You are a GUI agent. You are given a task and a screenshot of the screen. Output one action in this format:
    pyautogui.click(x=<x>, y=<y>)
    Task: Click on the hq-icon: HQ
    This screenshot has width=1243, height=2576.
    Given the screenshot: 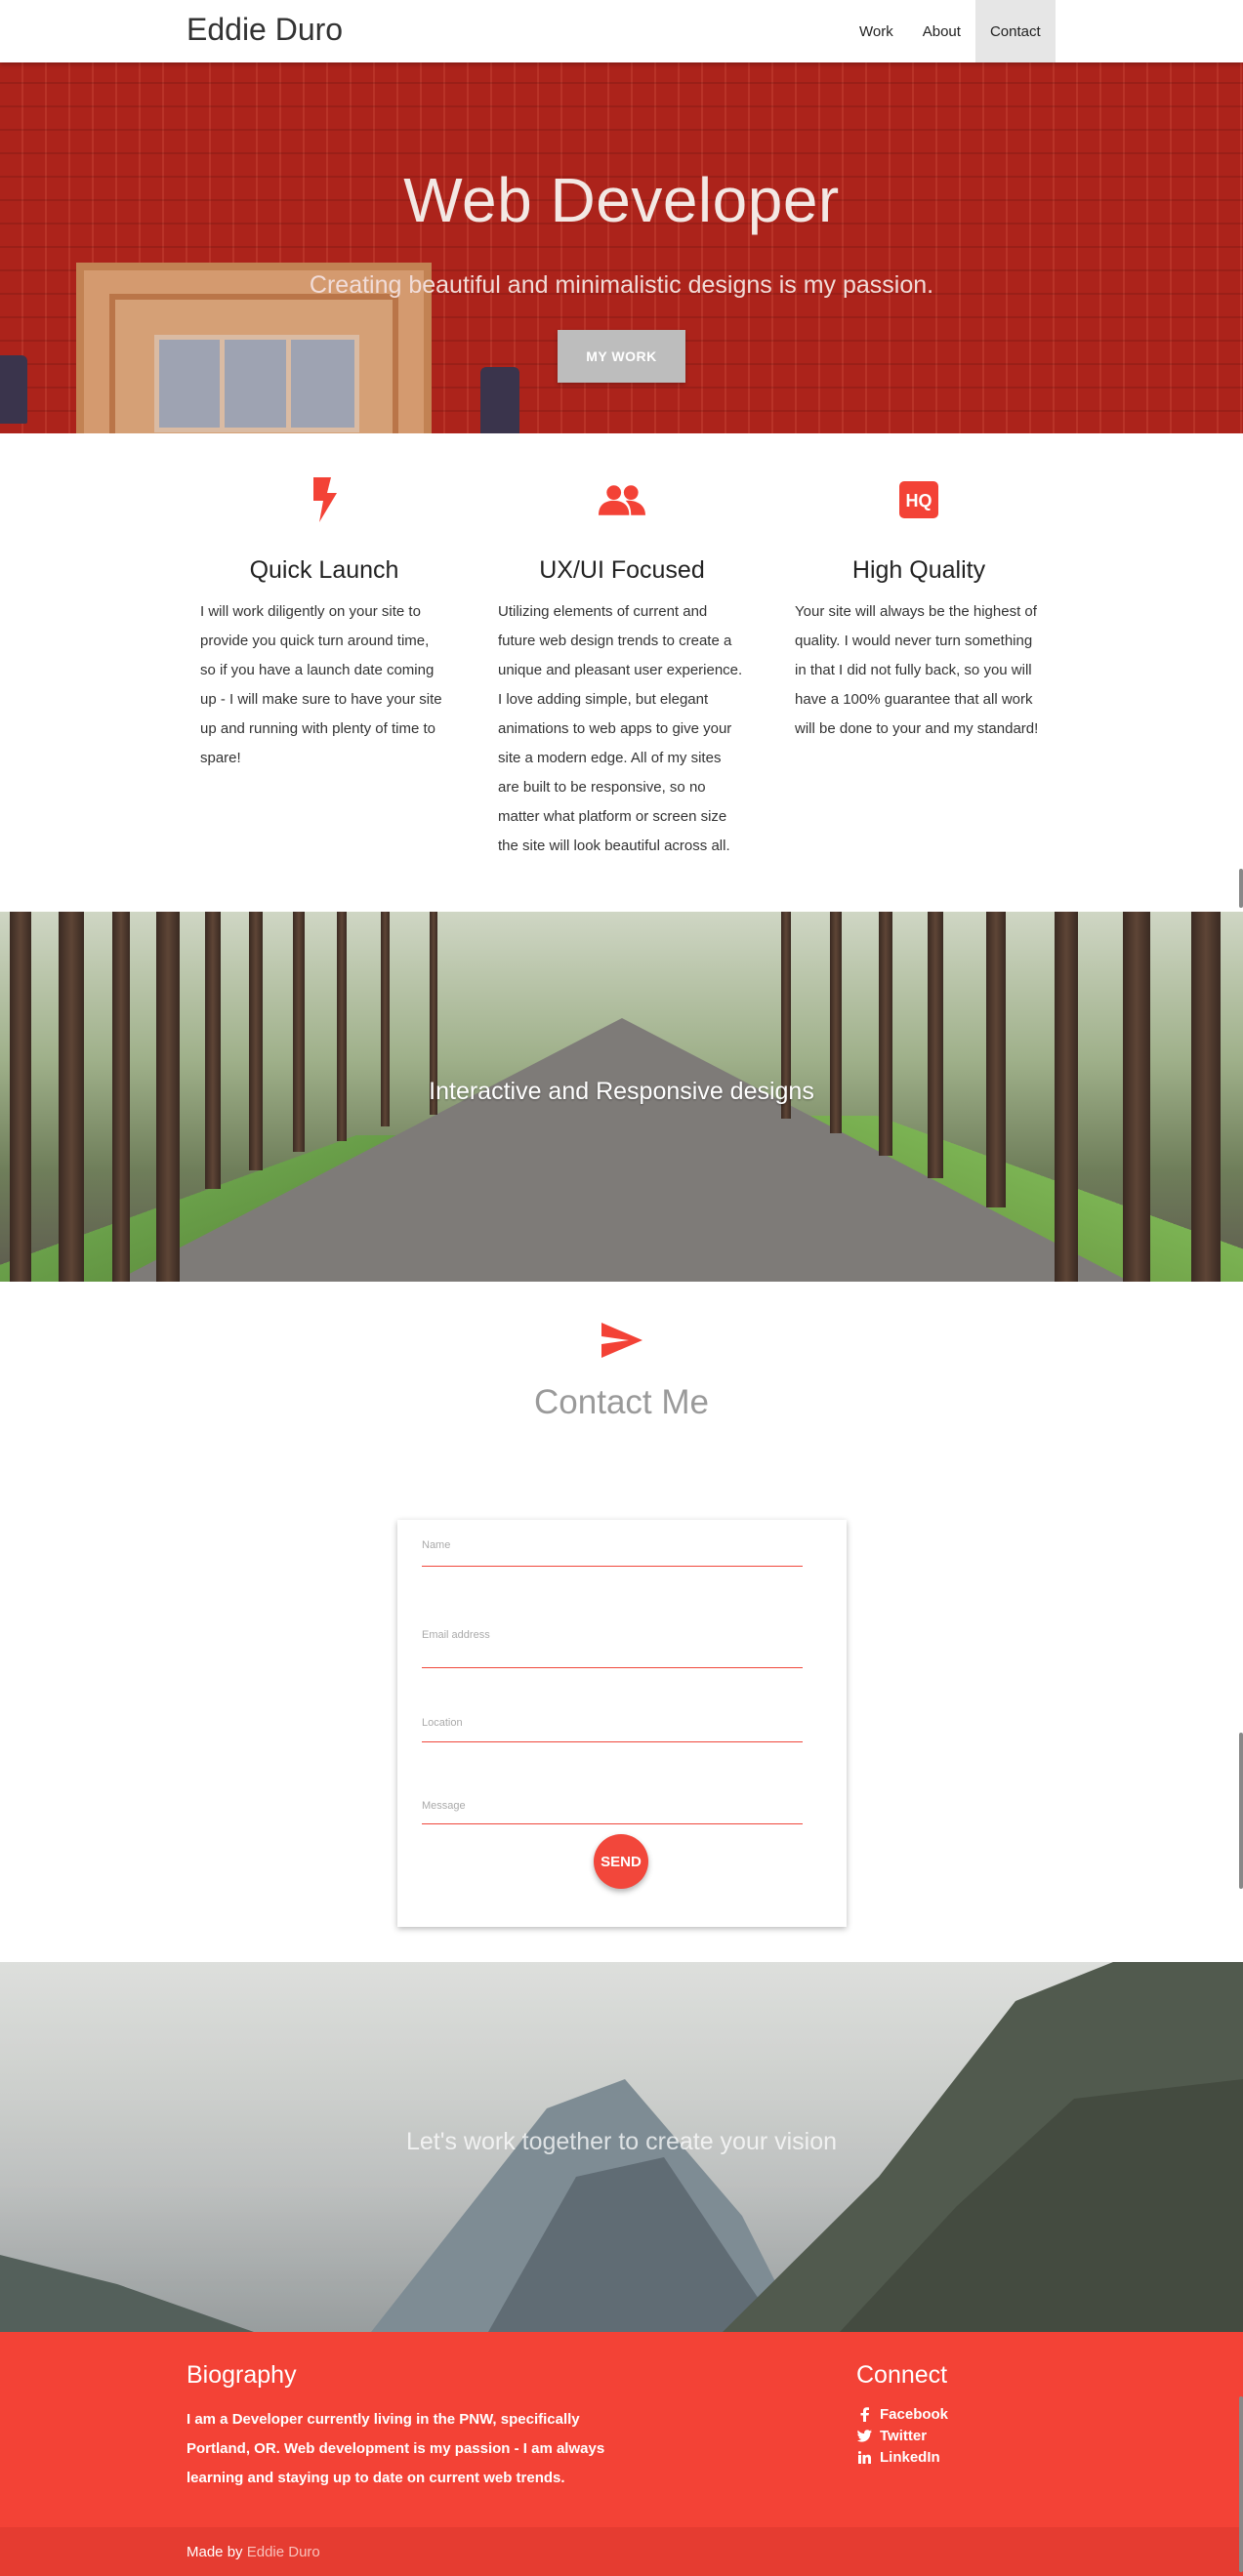 What is the action you would take?
    pyautogui.click(x=918, y=499)
    